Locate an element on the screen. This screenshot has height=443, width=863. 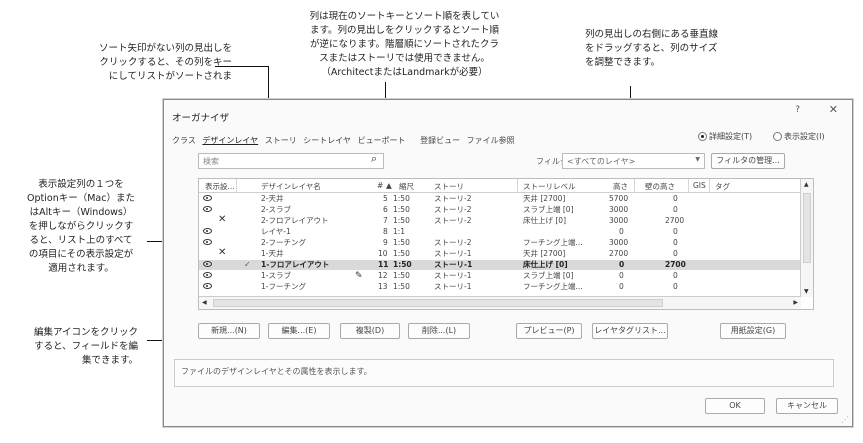
help-icon: ? is located at coordinates (797, 110).